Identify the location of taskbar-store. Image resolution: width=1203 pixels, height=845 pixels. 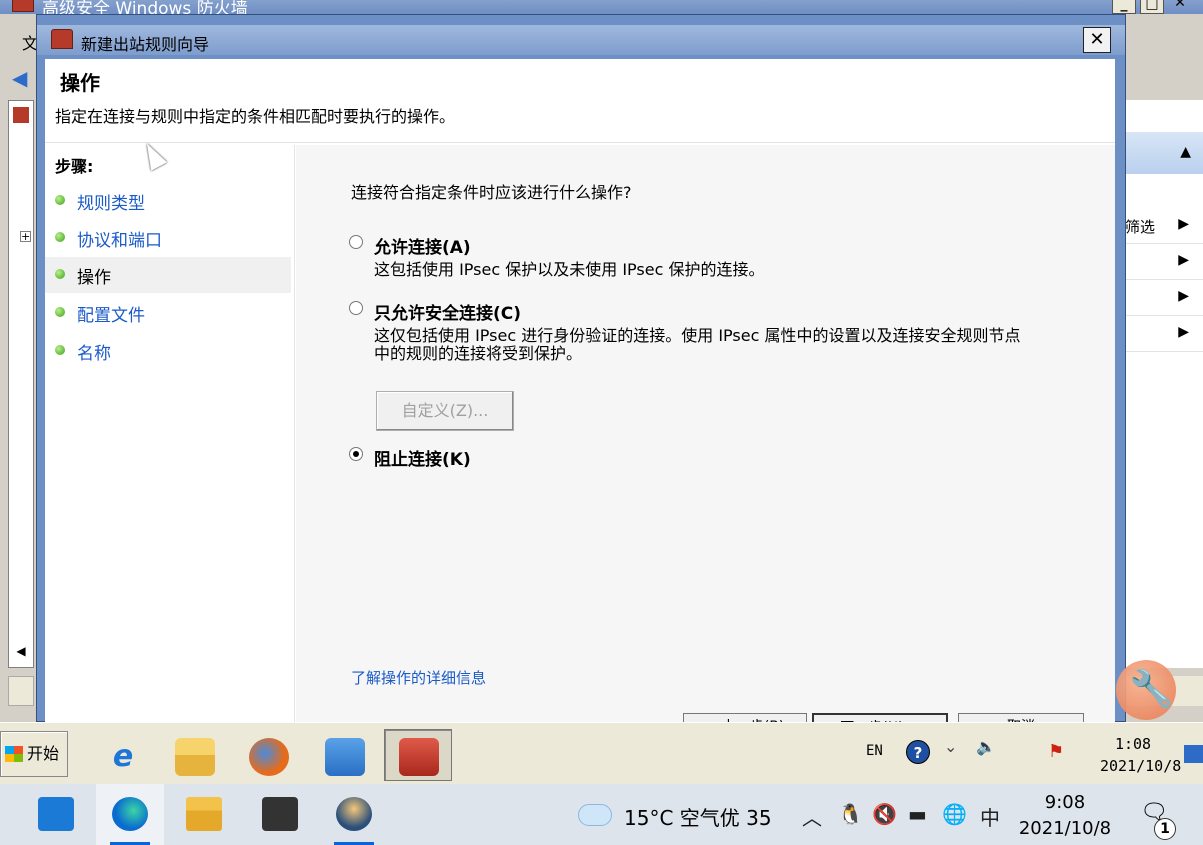
(280, 814).